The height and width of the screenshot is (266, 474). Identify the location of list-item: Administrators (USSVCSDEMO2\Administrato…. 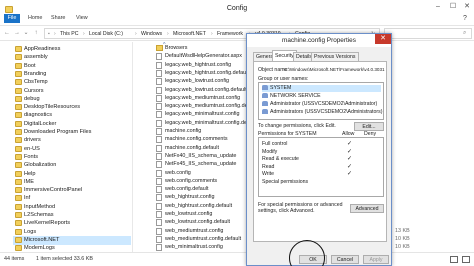
(322, 112).